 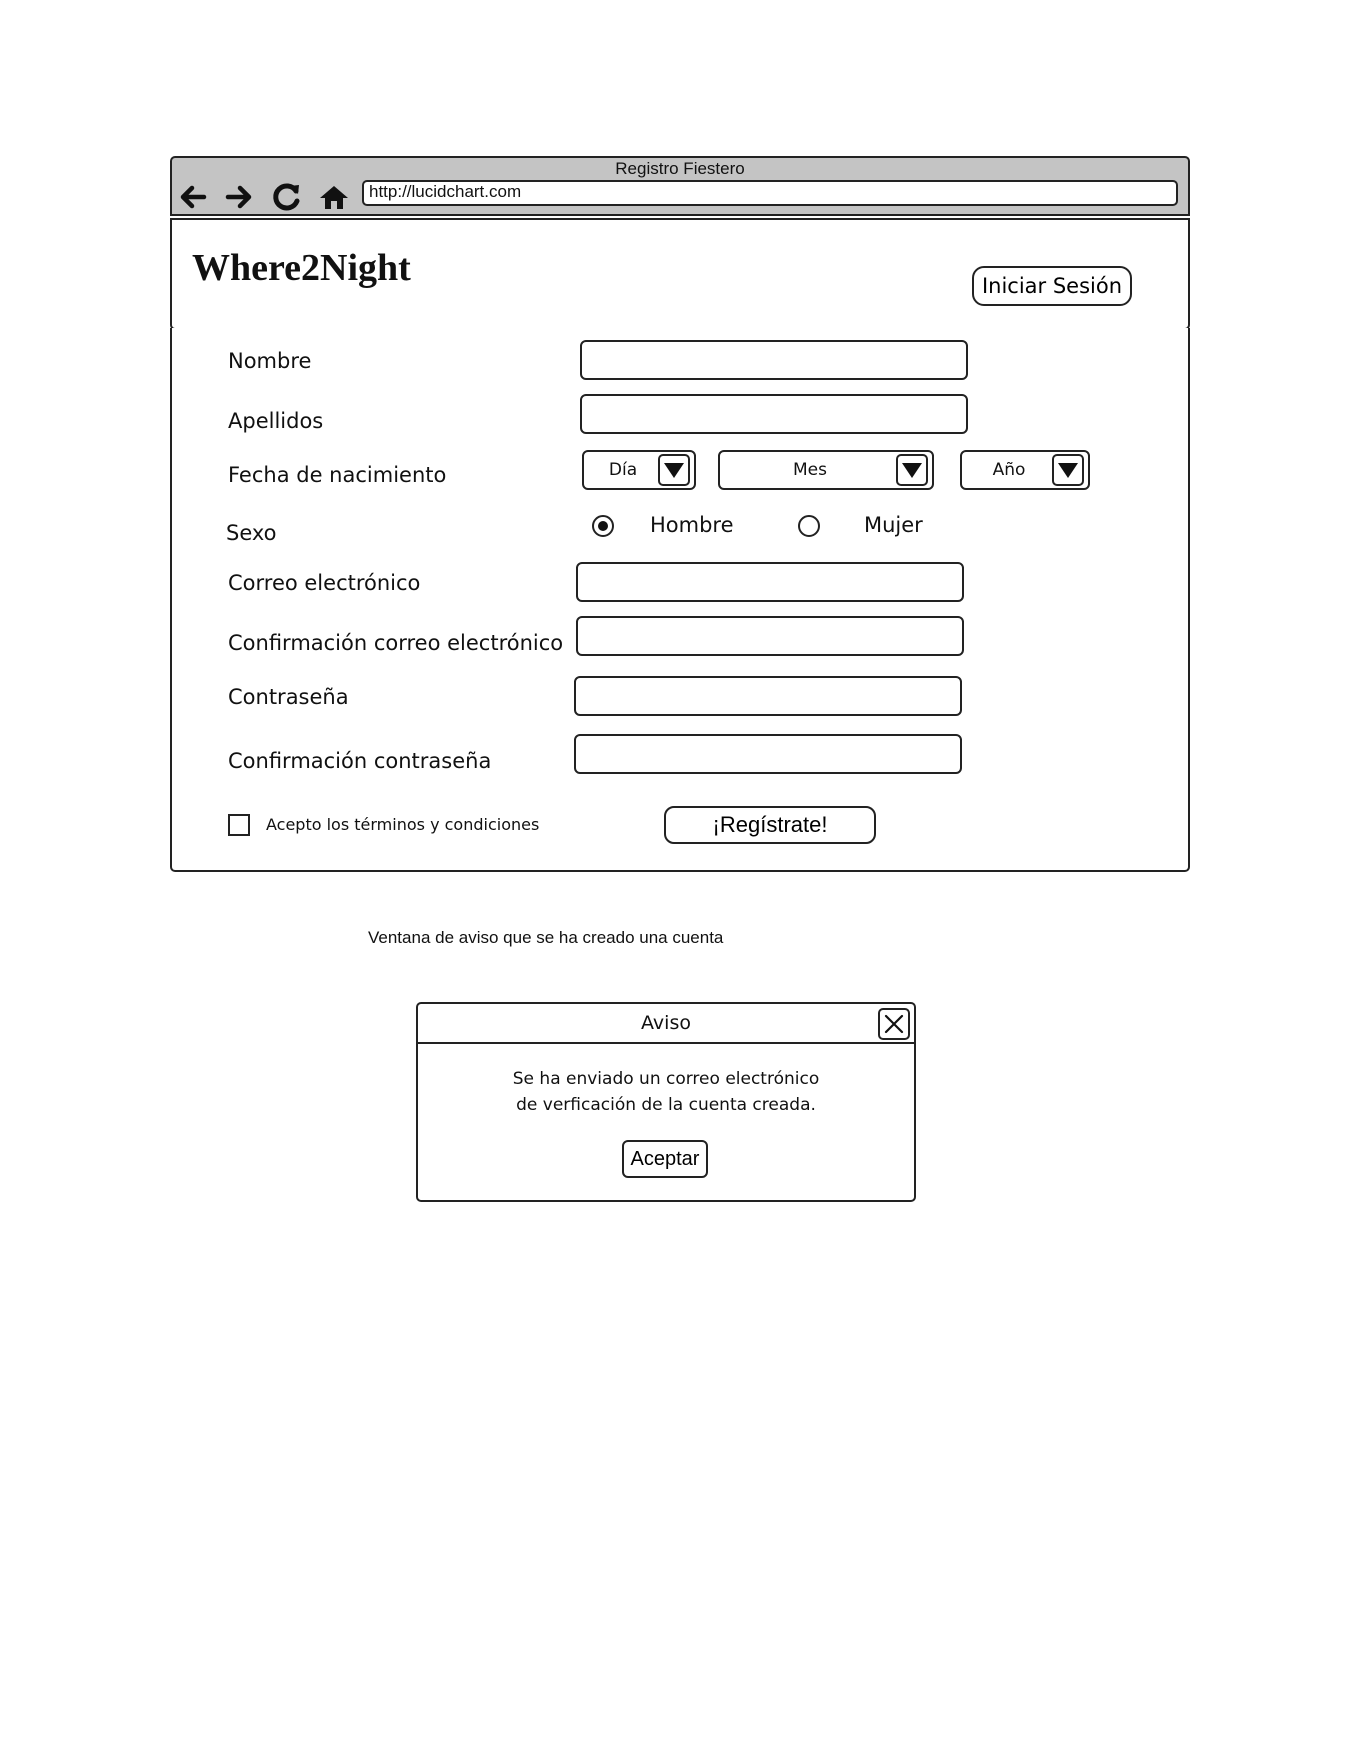 I want to click on browser-chrome: Registro Fiestero http://lucidchart.com, so click(x=680, y=186).